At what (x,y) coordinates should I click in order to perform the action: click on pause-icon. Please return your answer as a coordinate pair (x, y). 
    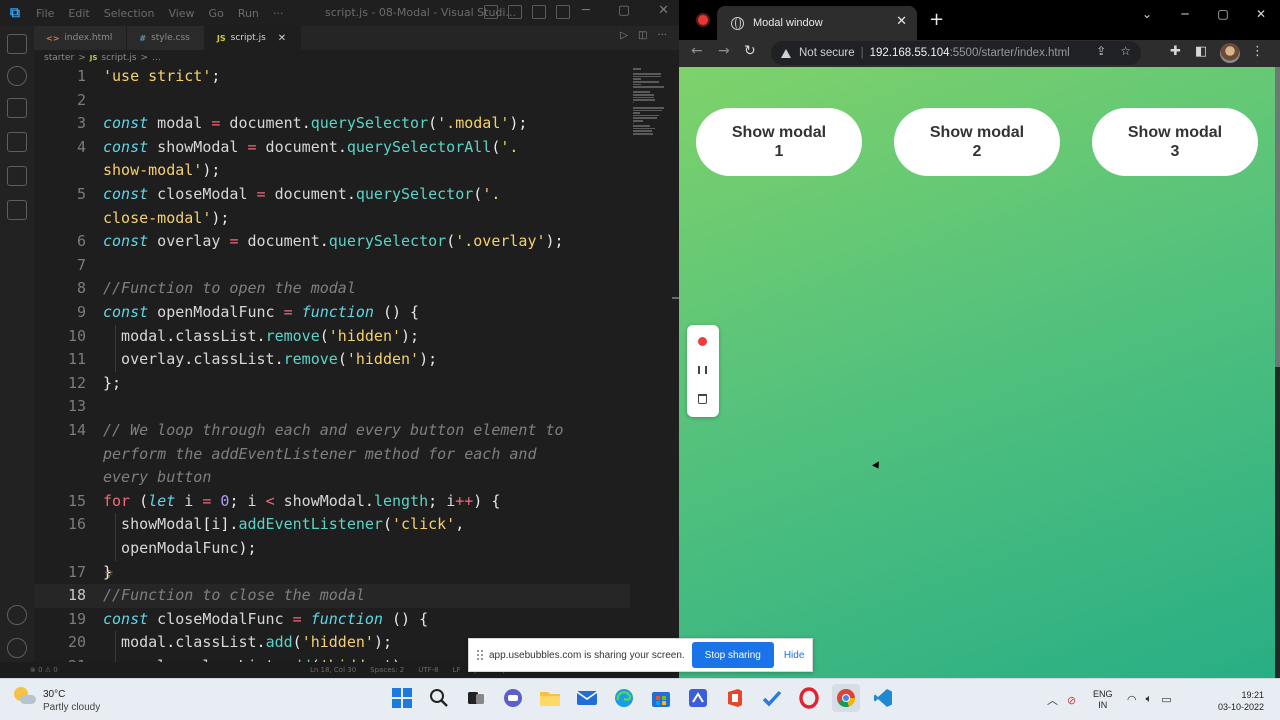
    Looking at the image, I should click on (702, 370).